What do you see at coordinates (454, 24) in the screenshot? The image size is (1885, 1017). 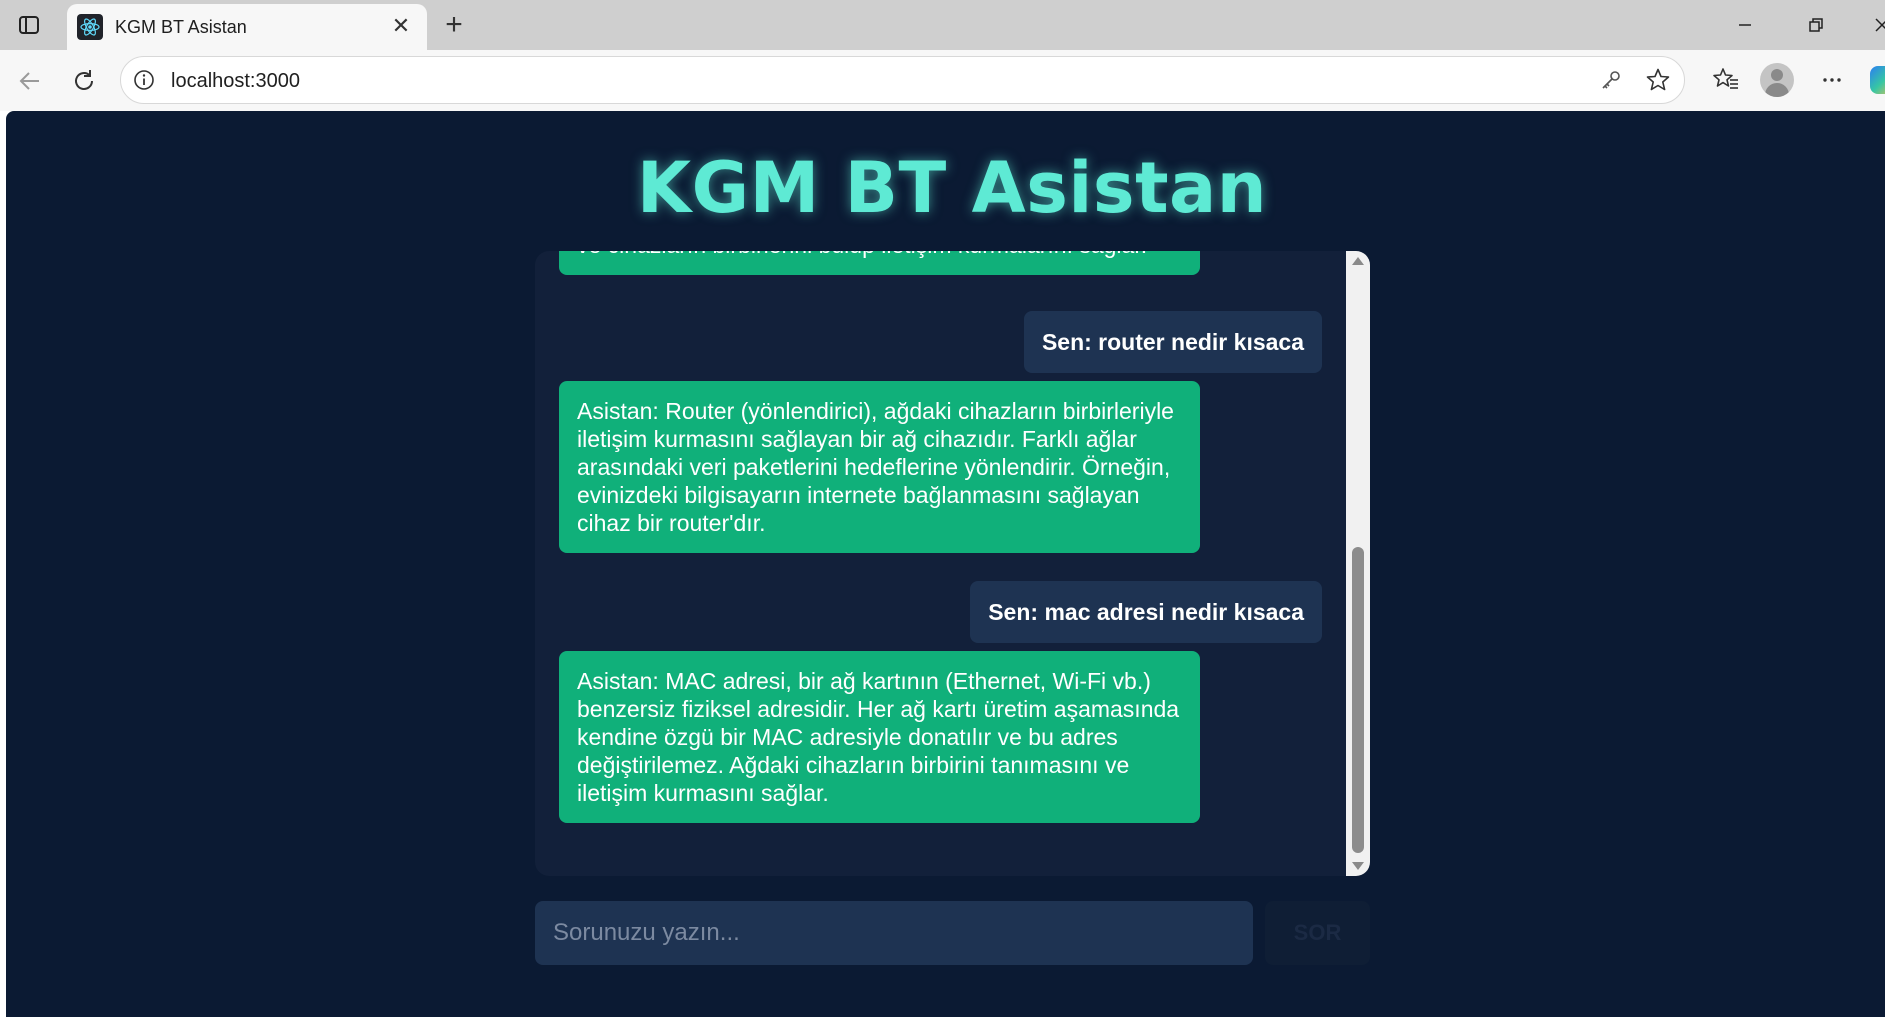 I see `new-tab-button: +` at bounding box center [454, 24].